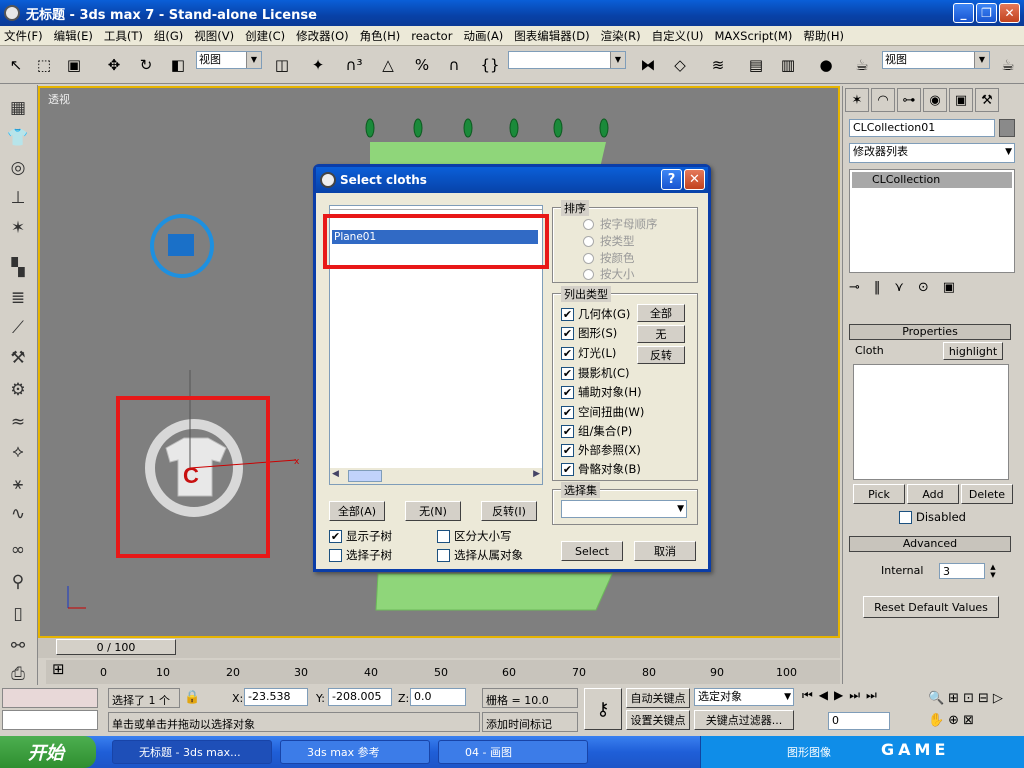 This screenshot has width=1024, height=768. What do you see at coordinates (123, 36) in the screenshot?
I see `menu-tools: 工具(T)` at bounding box center [123, 36].